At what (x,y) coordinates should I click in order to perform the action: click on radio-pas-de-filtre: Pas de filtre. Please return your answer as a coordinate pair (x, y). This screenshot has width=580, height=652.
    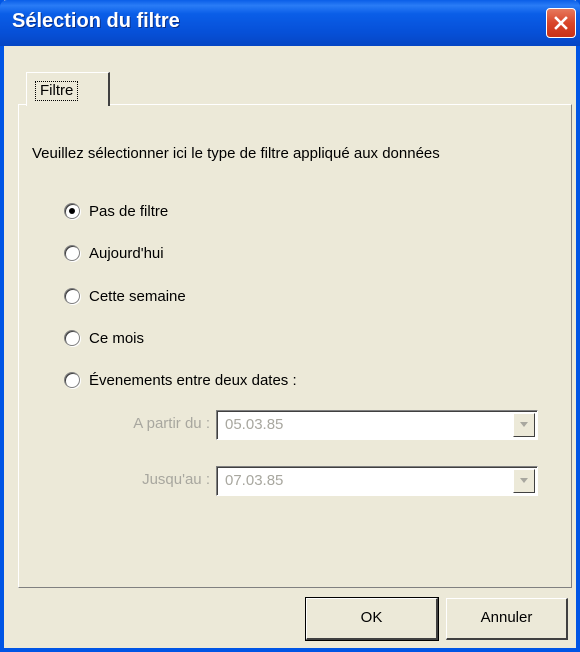
    Looking at the image, I should click on (116, 211).